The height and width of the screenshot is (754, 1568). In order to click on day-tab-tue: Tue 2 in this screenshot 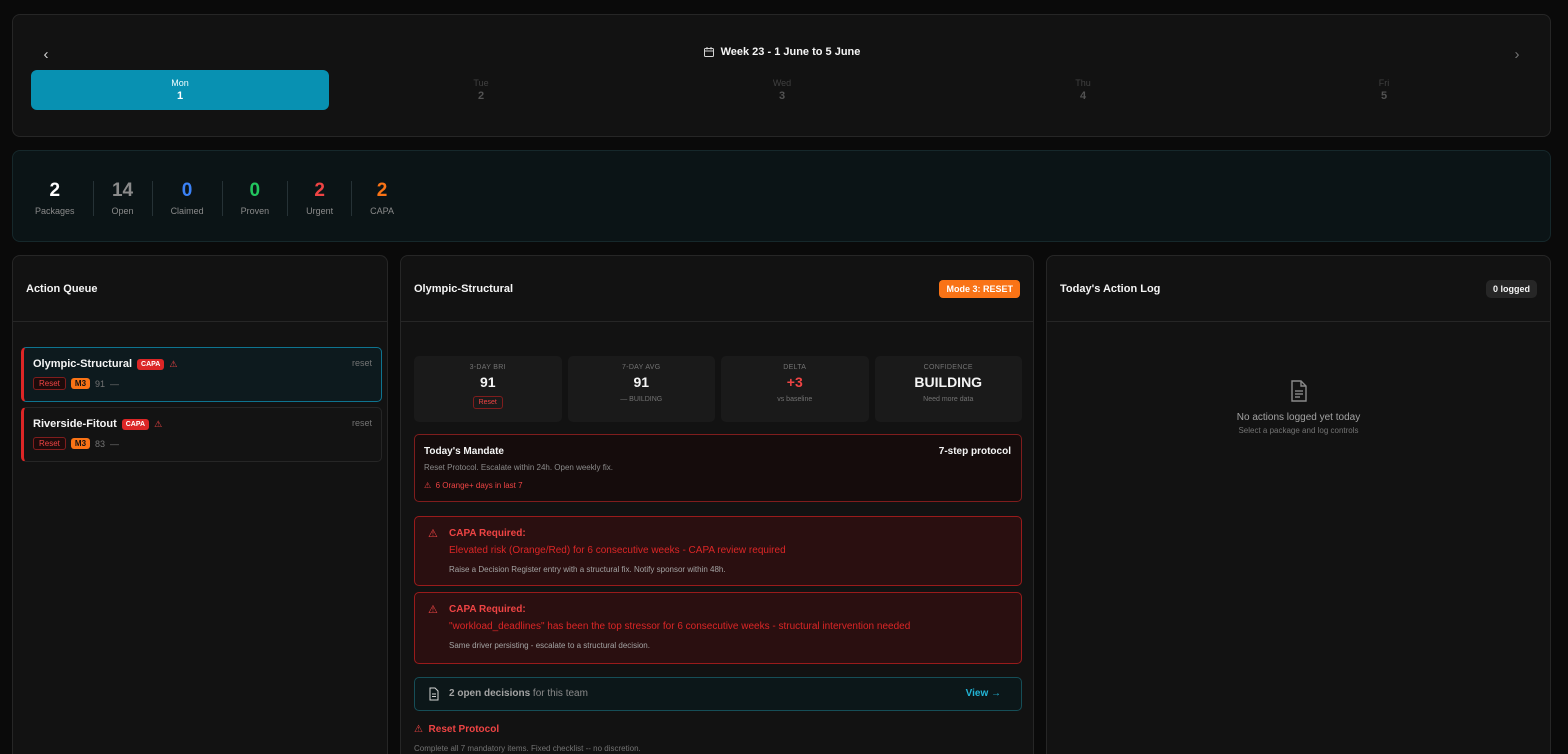, I will do `click(481, 90)`.